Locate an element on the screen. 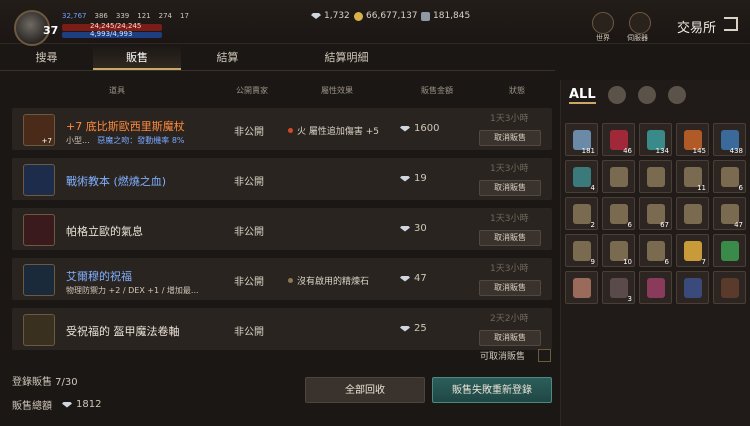  item-count: 3 is located at coordinates (629, 299).